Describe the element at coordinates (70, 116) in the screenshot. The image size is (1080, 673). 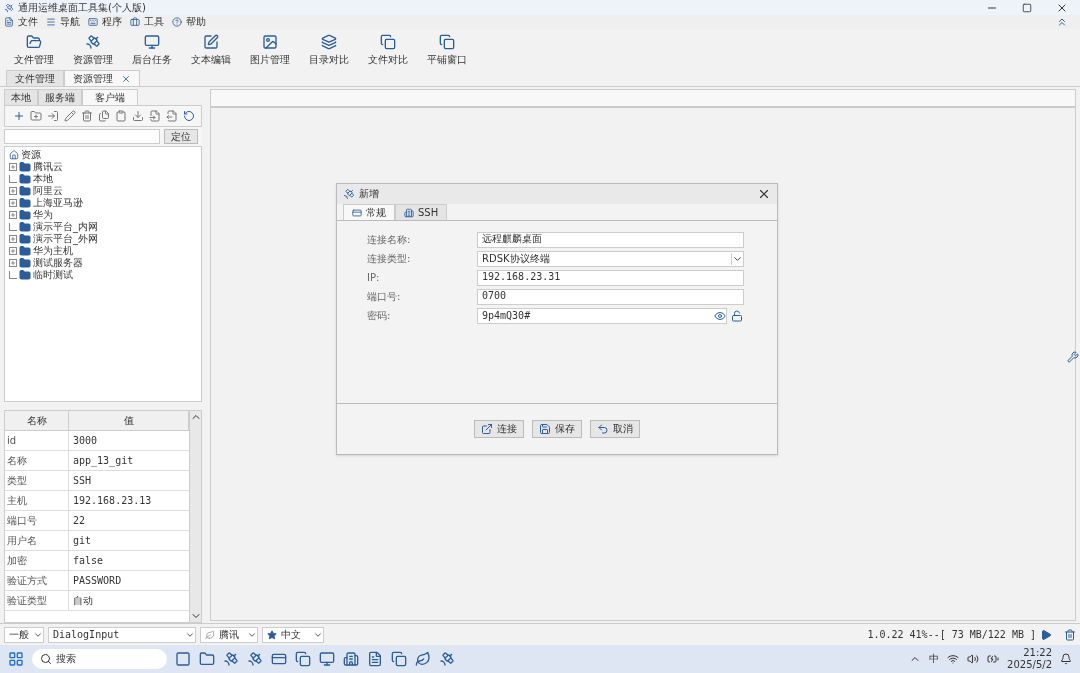
I see `pencil-icon` at that location.